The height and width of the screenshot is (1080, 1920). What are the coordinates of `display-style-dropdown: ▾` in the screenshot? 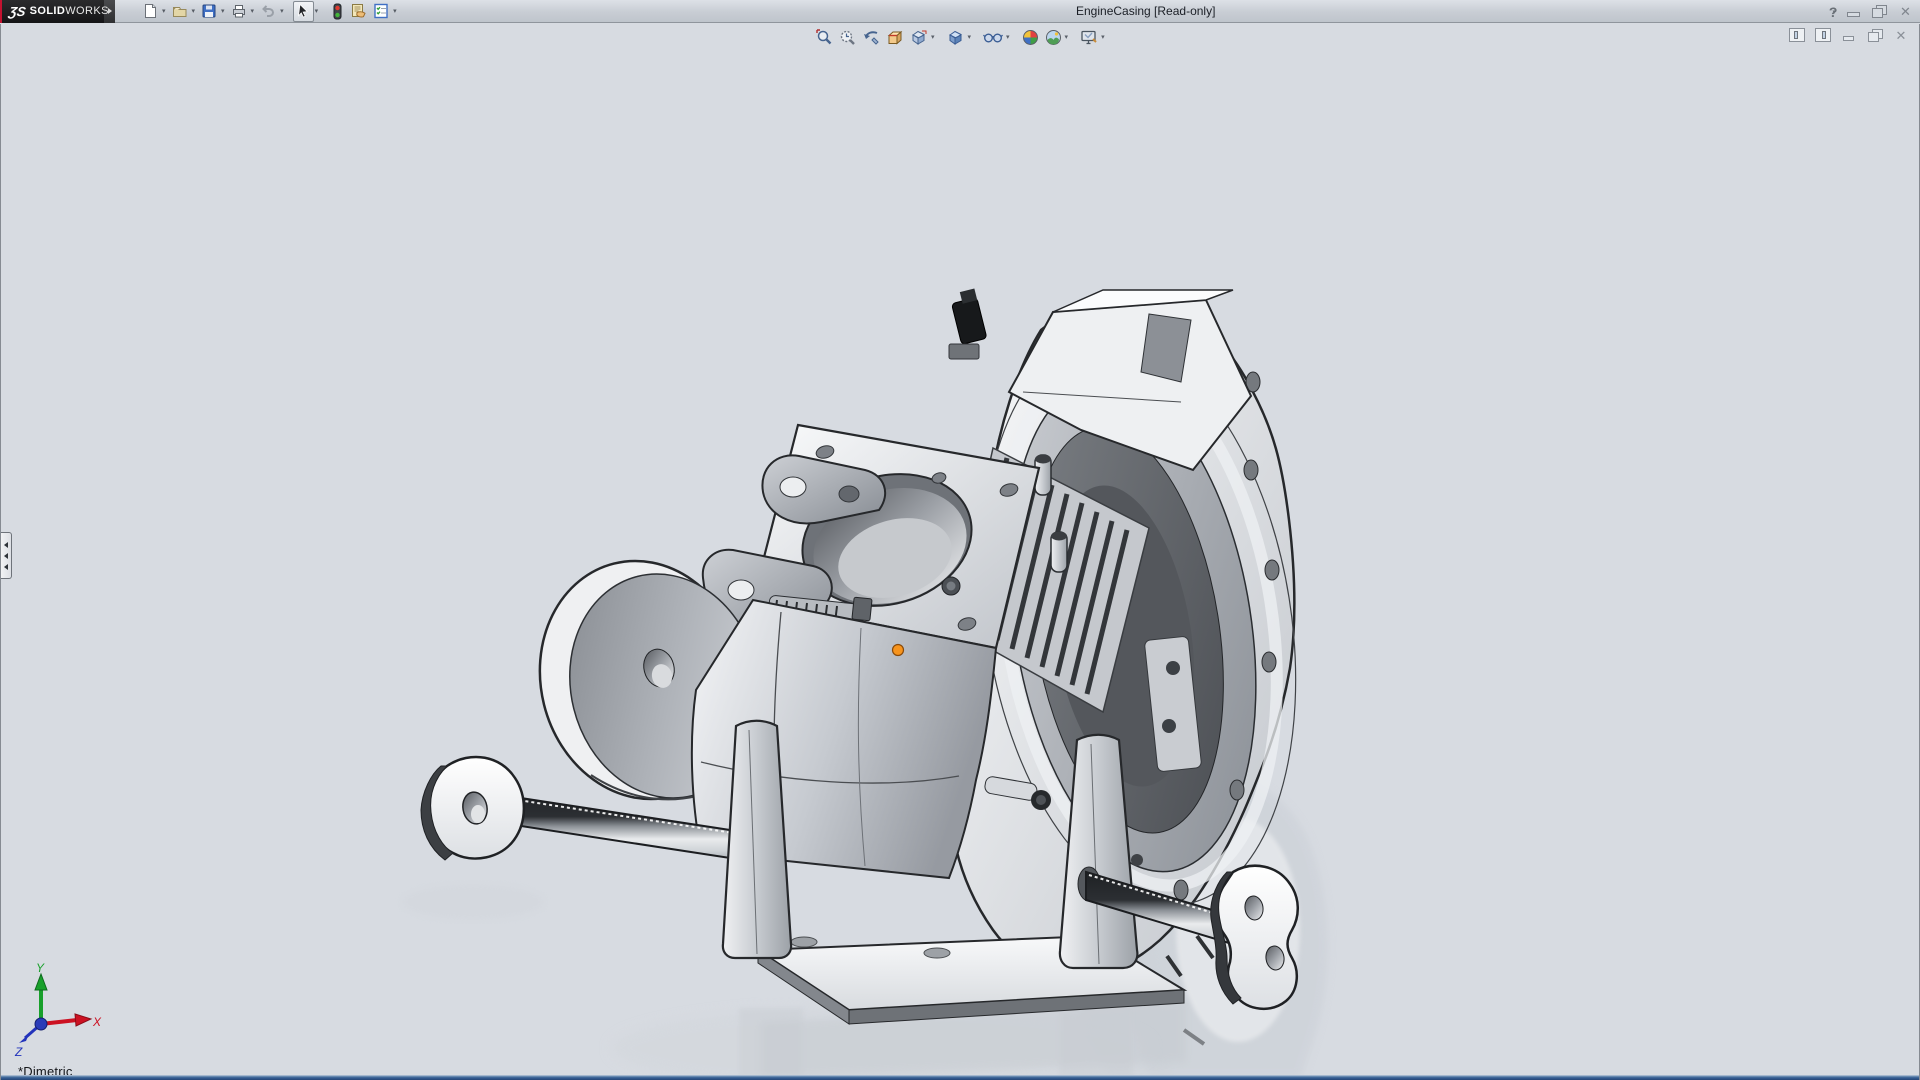 It's located at (972, 37).